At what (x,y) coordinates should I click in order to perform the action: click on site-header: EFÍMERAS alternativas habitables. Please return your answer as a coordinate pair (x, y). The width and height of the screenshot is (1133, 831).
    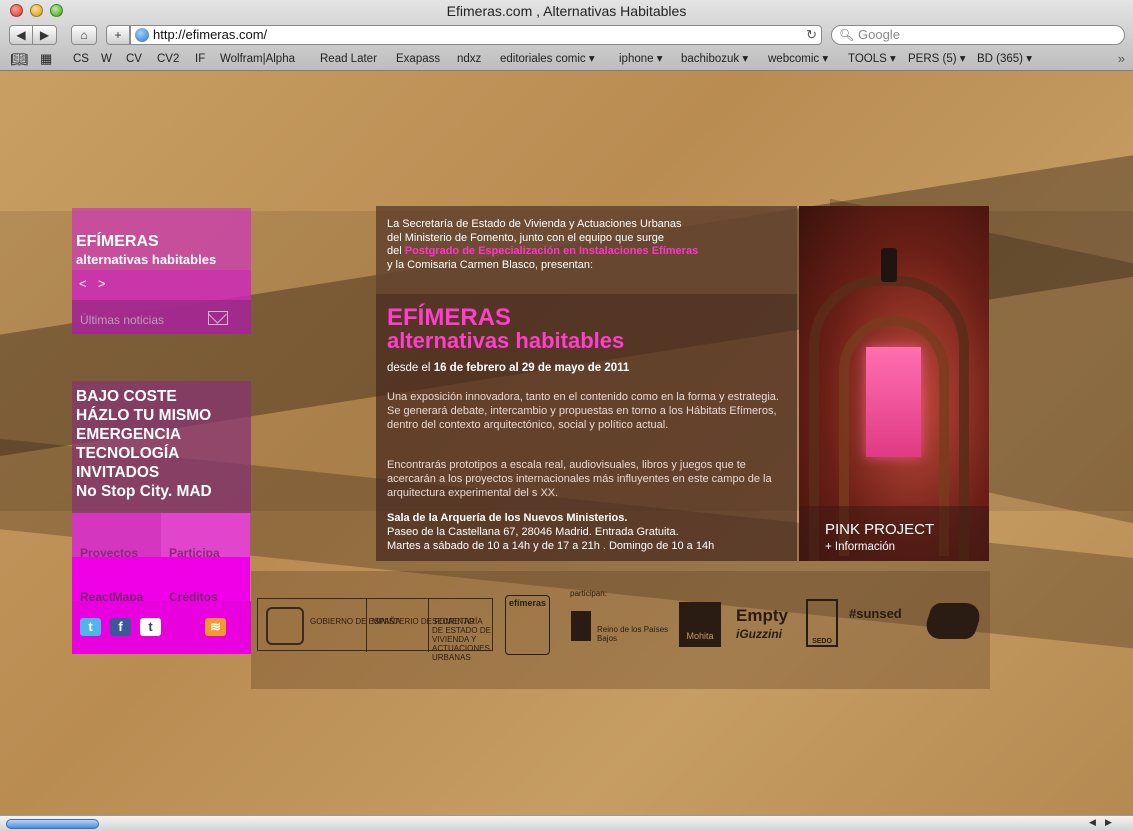
    Looking at the image, I should click on (161, 239).